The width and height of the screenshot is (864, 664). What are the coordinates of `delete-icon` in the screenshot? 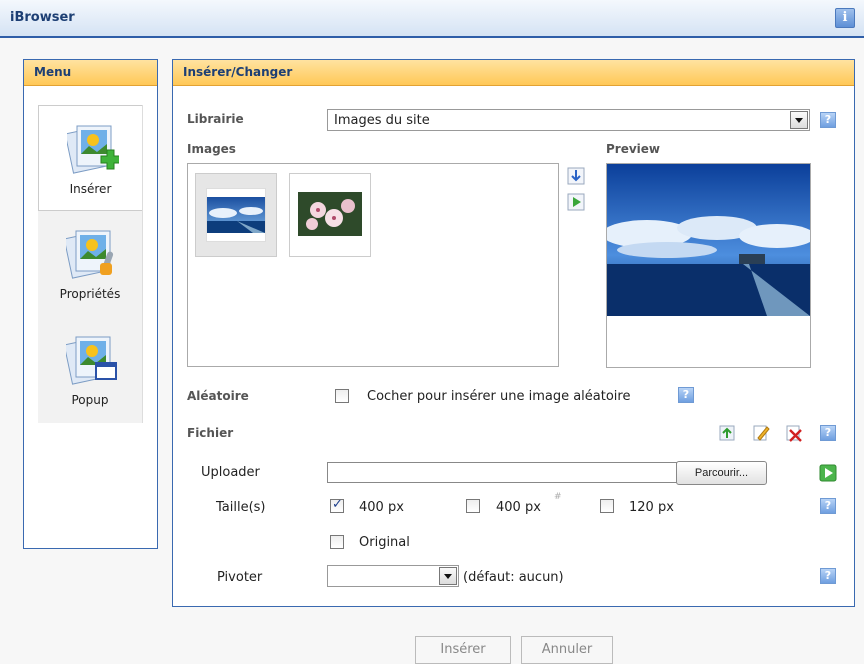 It's located at (794, 433).